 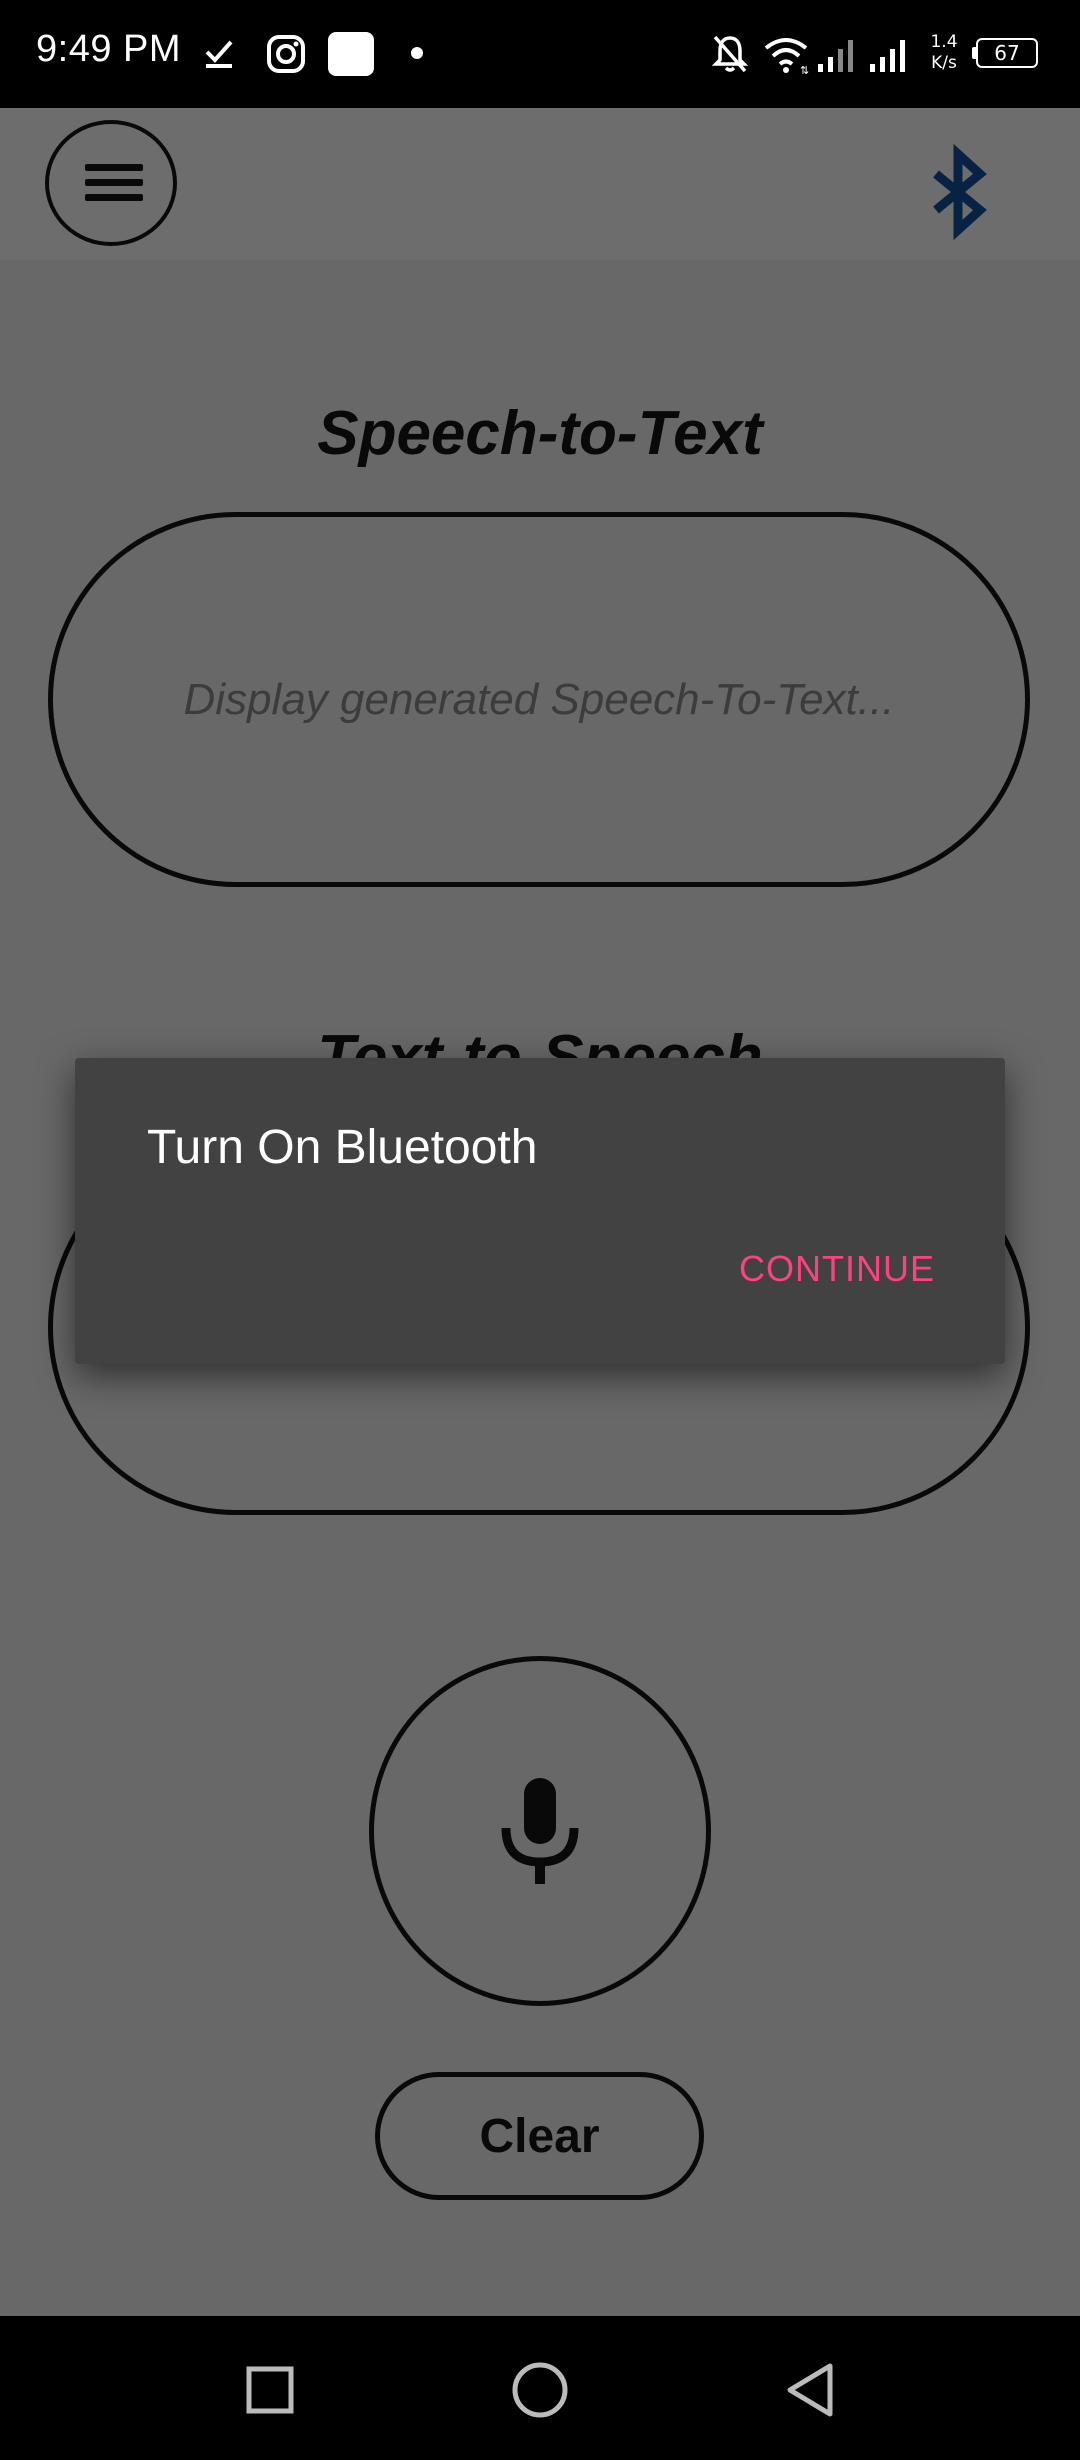 I want to click on home-circle-icon, so click(x=540, y=2390).